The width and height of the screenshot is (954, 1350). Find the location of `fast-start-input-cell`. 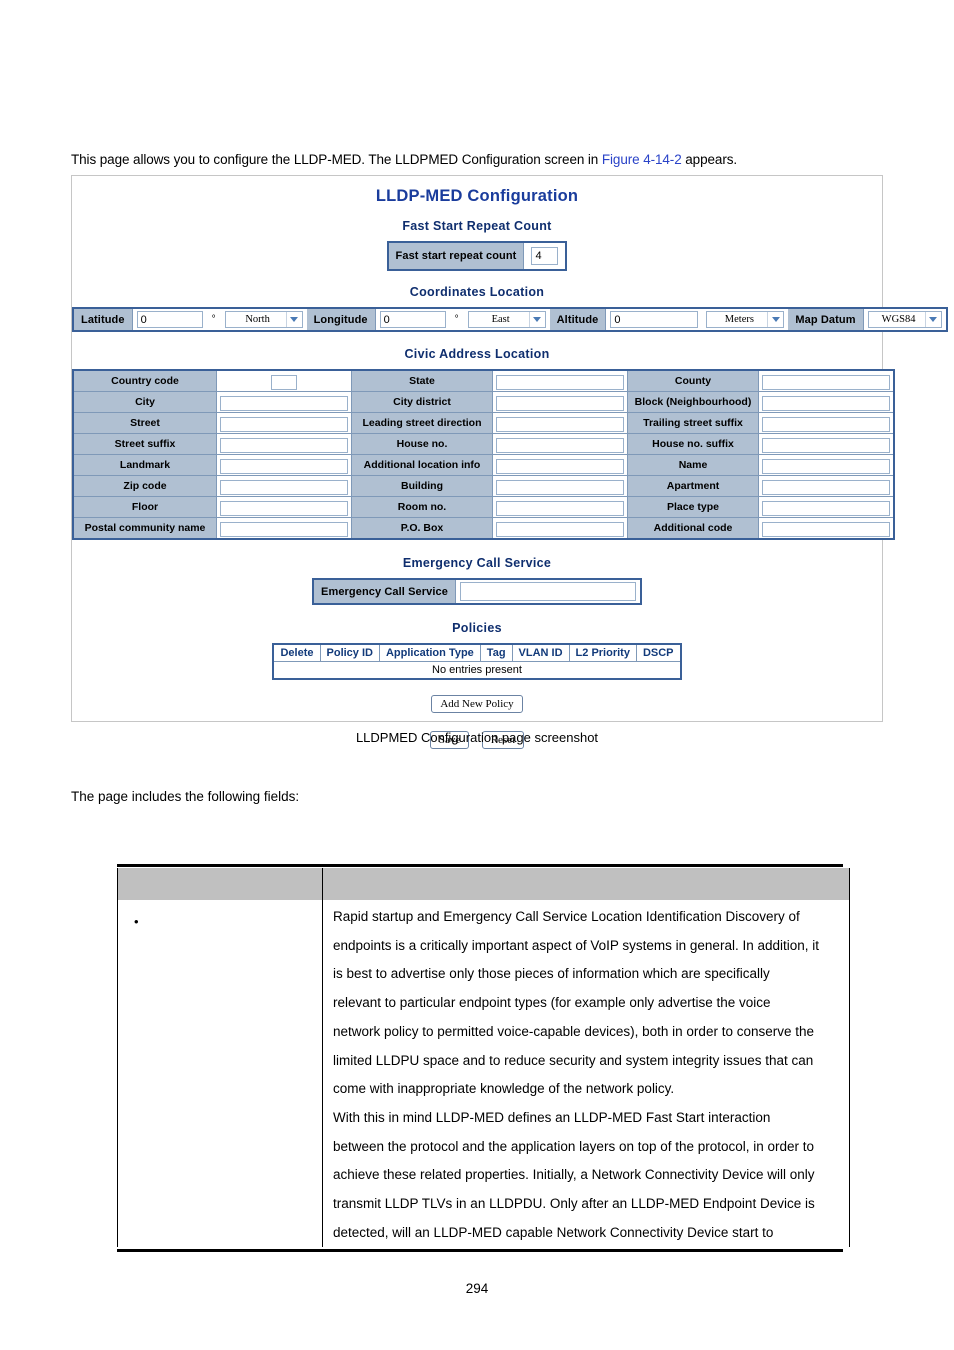

fast-start-input-cell is located at coordinates (545, 256).